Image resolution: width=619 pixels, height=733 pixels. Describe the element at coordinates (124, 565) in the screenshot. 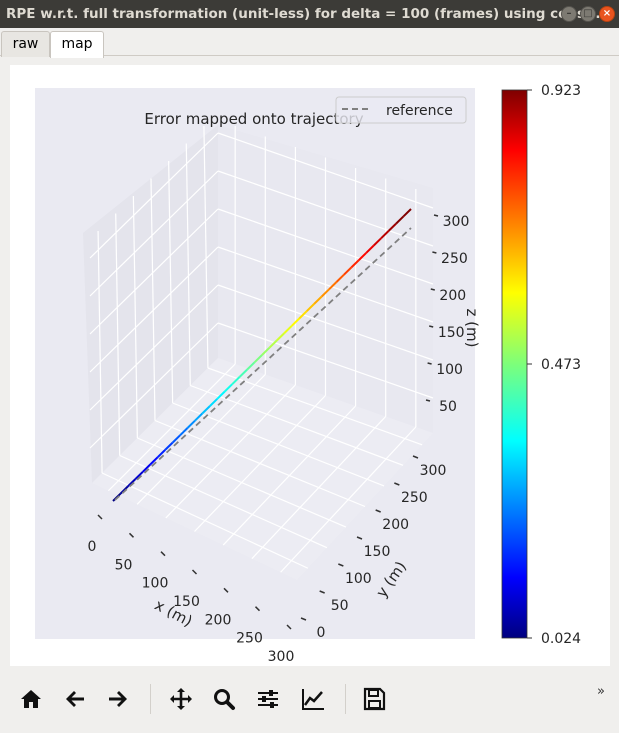

I see `x-tick-label: 50` at that location.